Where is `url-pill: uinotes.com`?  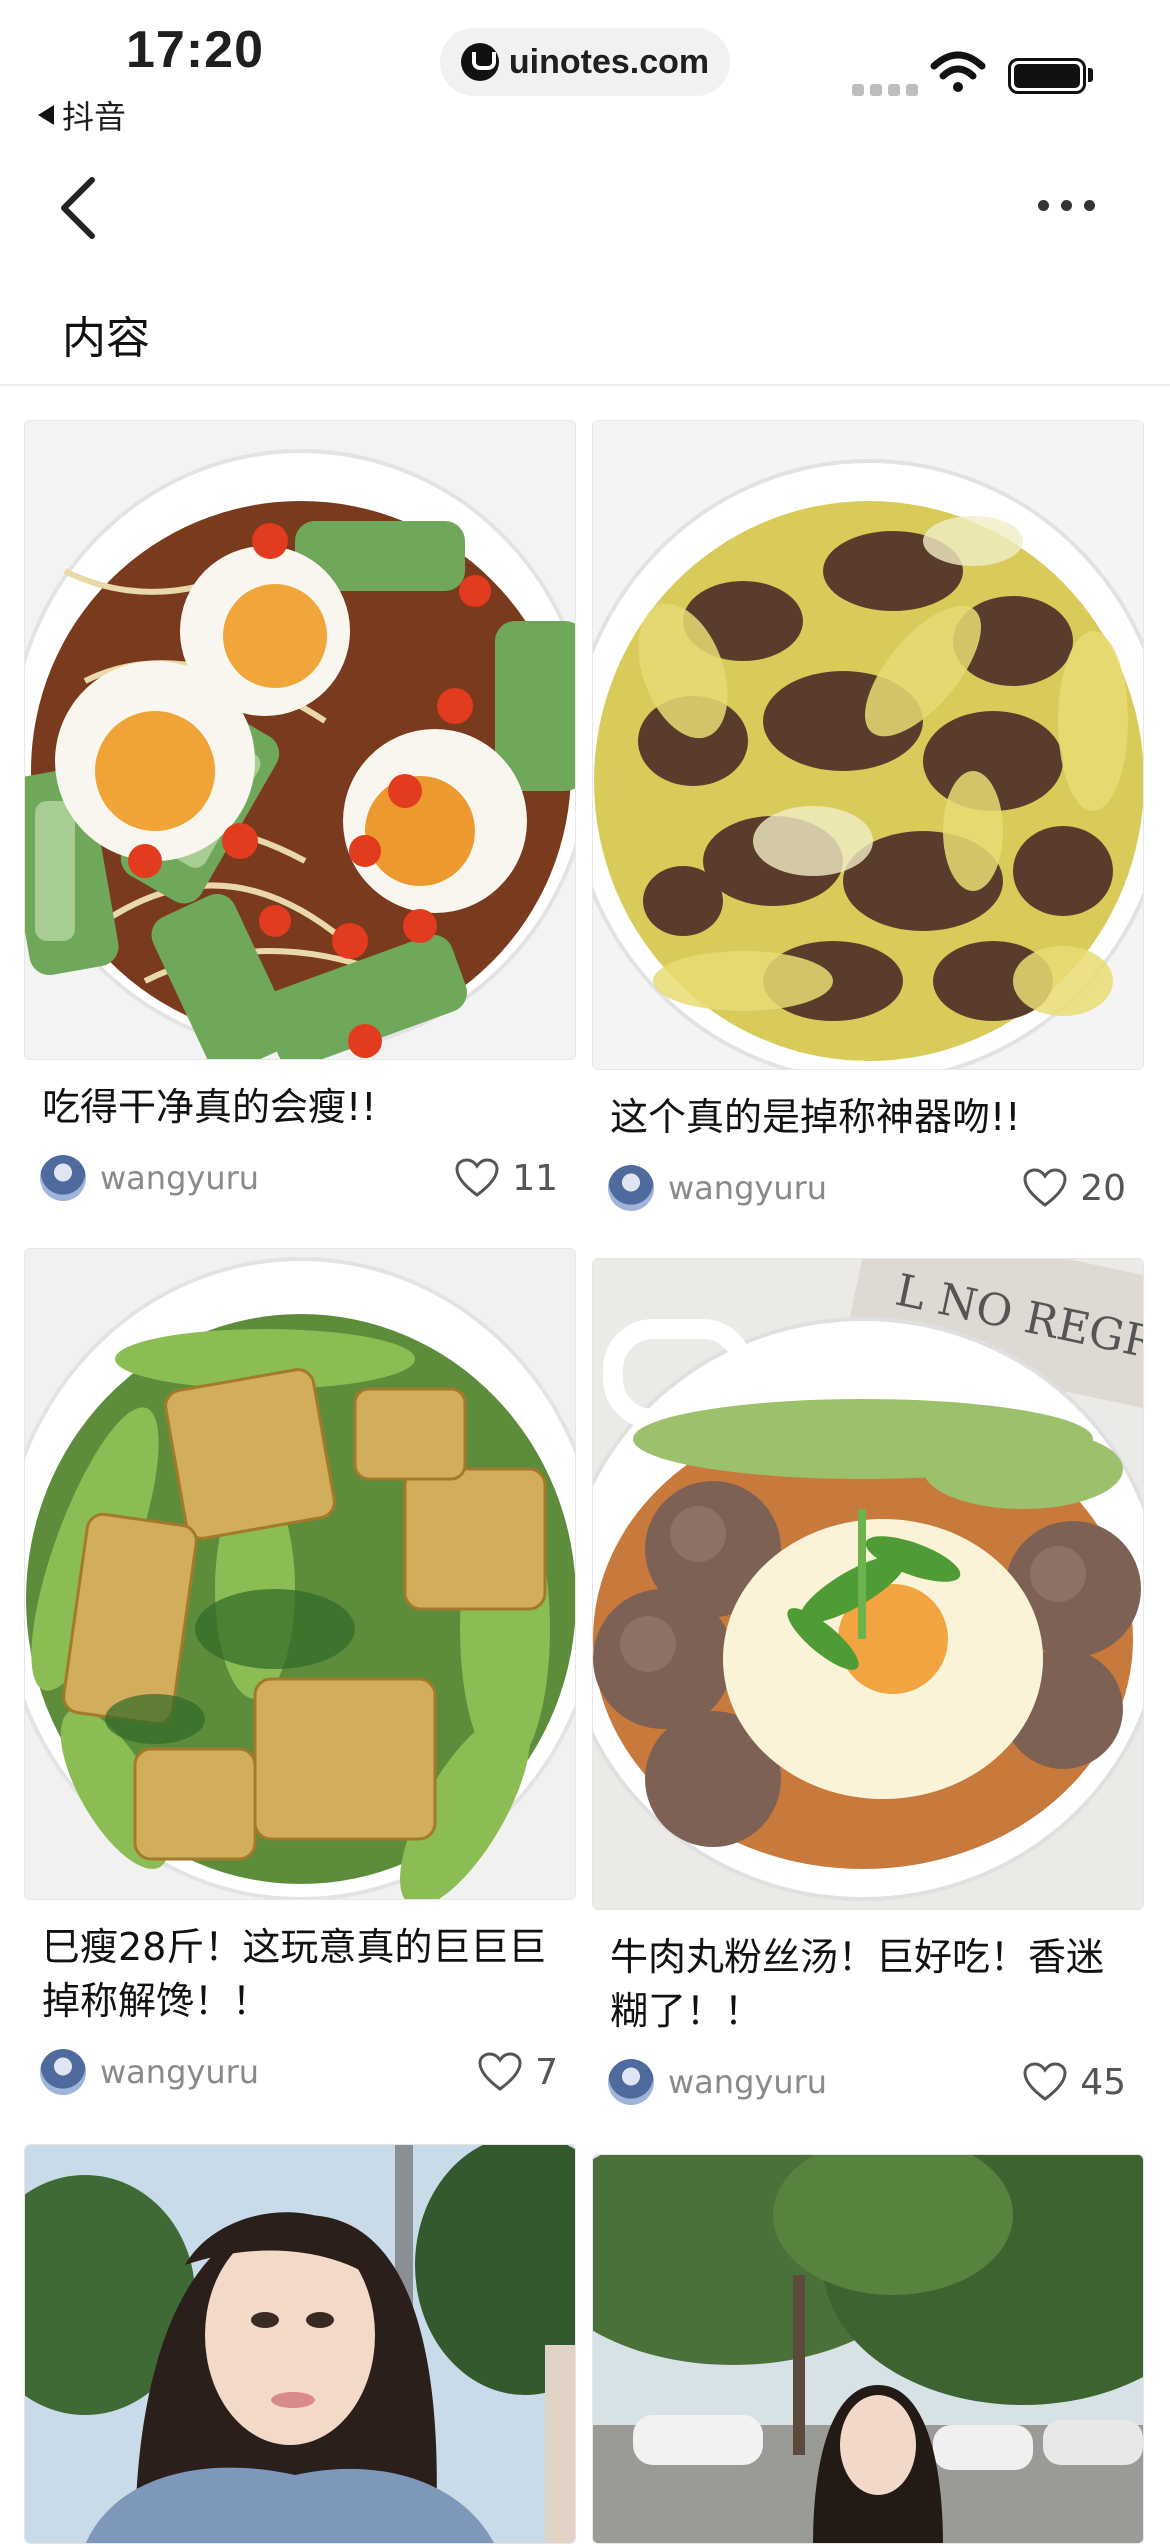
url-pill: uinotes.com is located at coordinates (585, 62).